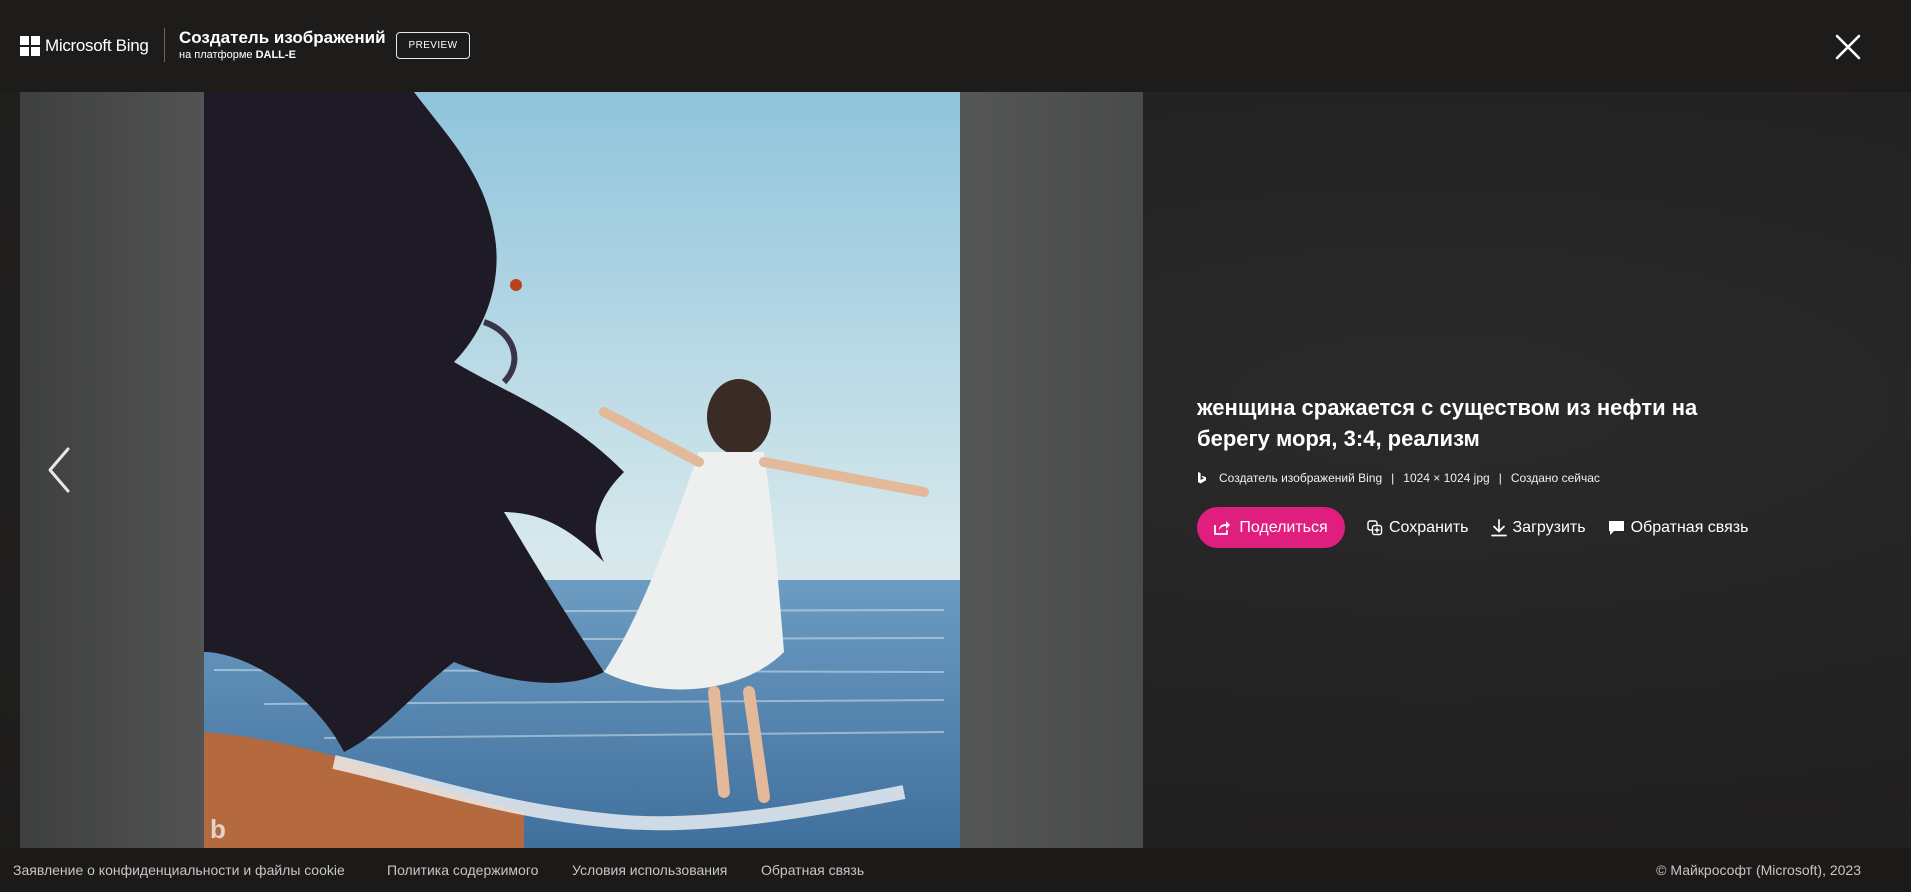 The height and width of the screenshot is (892, 1911). I want to click on chevron-left-icon, so click(59, 470).